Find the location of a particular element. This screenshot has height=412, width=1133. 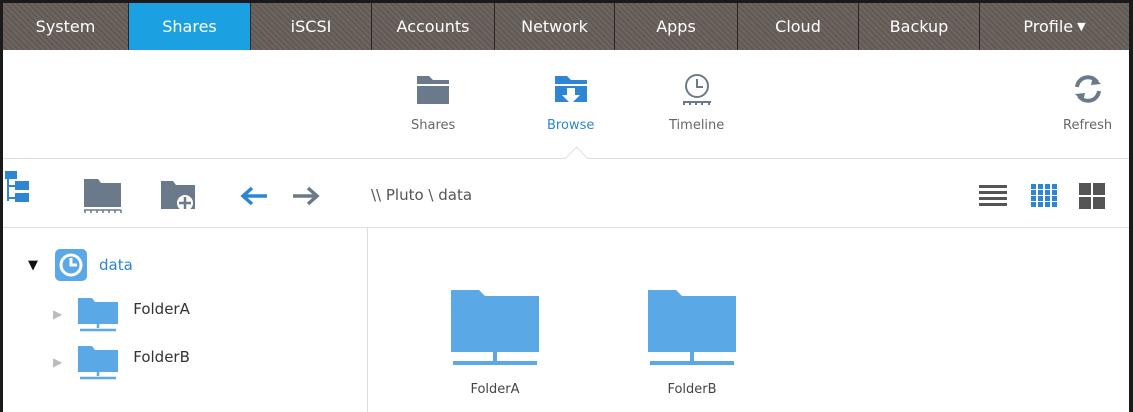

tab-apps: Apps is located at coordinates (676, 26).